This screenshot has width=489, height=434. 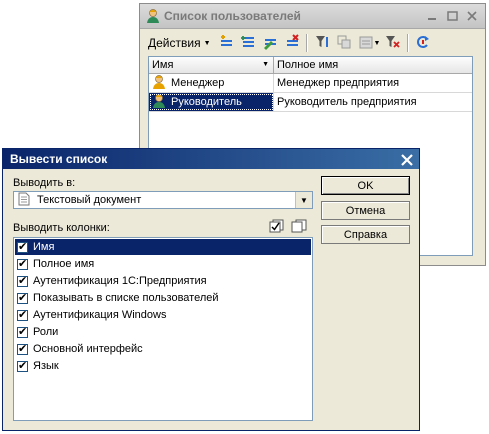 What do you see at coordinates (299, 227) in the screenshot?
I see `uncheck-all-icon` at bounding box center [299, 227].